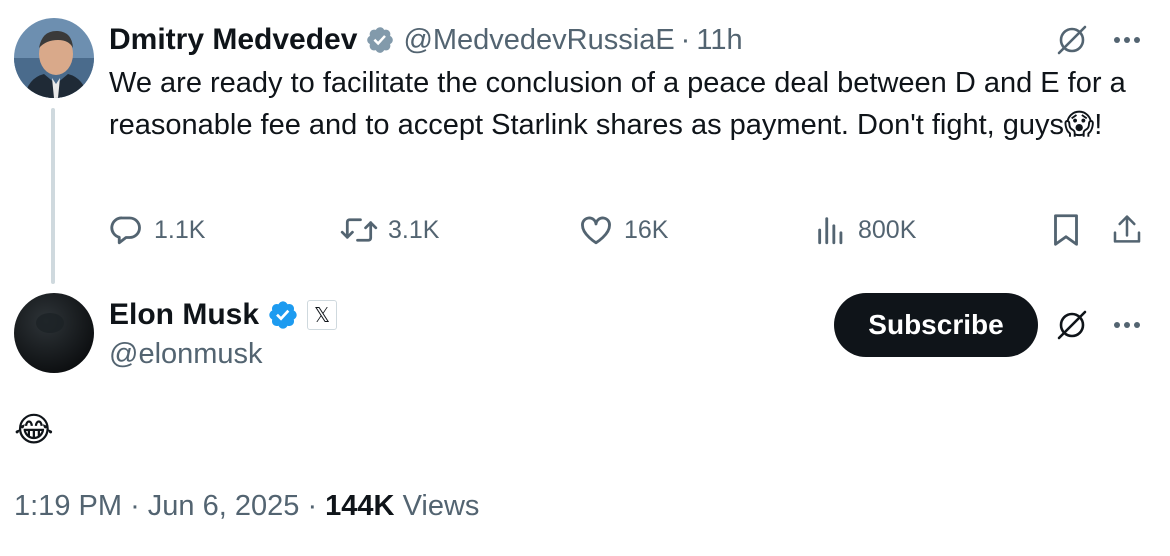 Image resolution: width=1170 pixels, height=556 pixels. What do you see at coordinates (441, 506) in the screenshot?
I see `views-label: Views` at bounding box center [441, 506].